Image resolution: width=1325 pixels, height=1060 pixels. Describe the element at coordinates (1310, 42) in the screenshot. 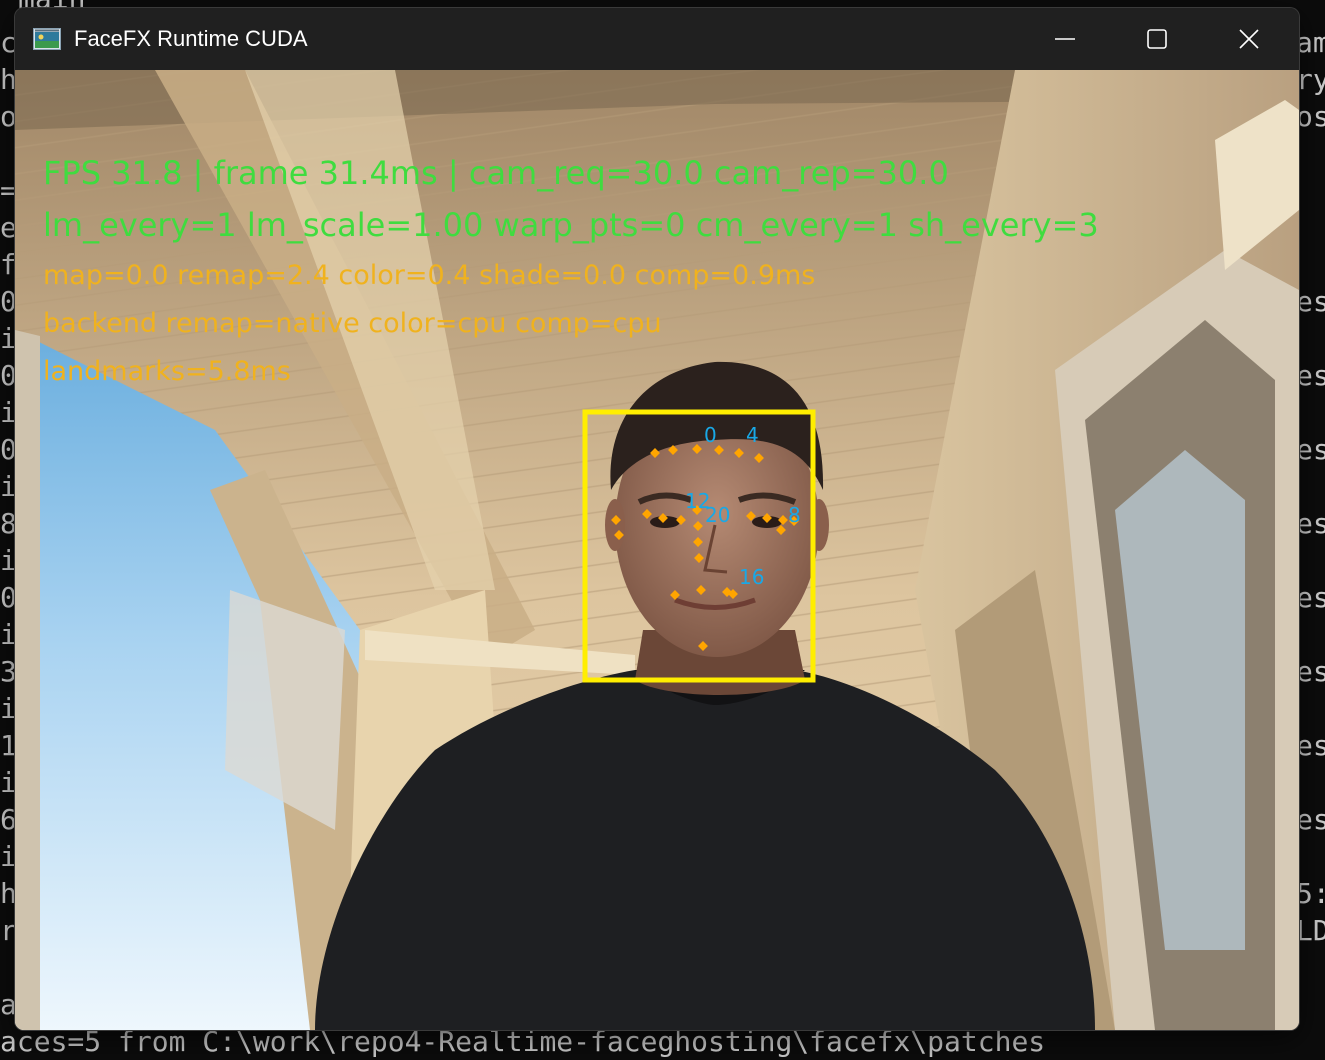

I see `terminal-line-fragment: am` at that location.